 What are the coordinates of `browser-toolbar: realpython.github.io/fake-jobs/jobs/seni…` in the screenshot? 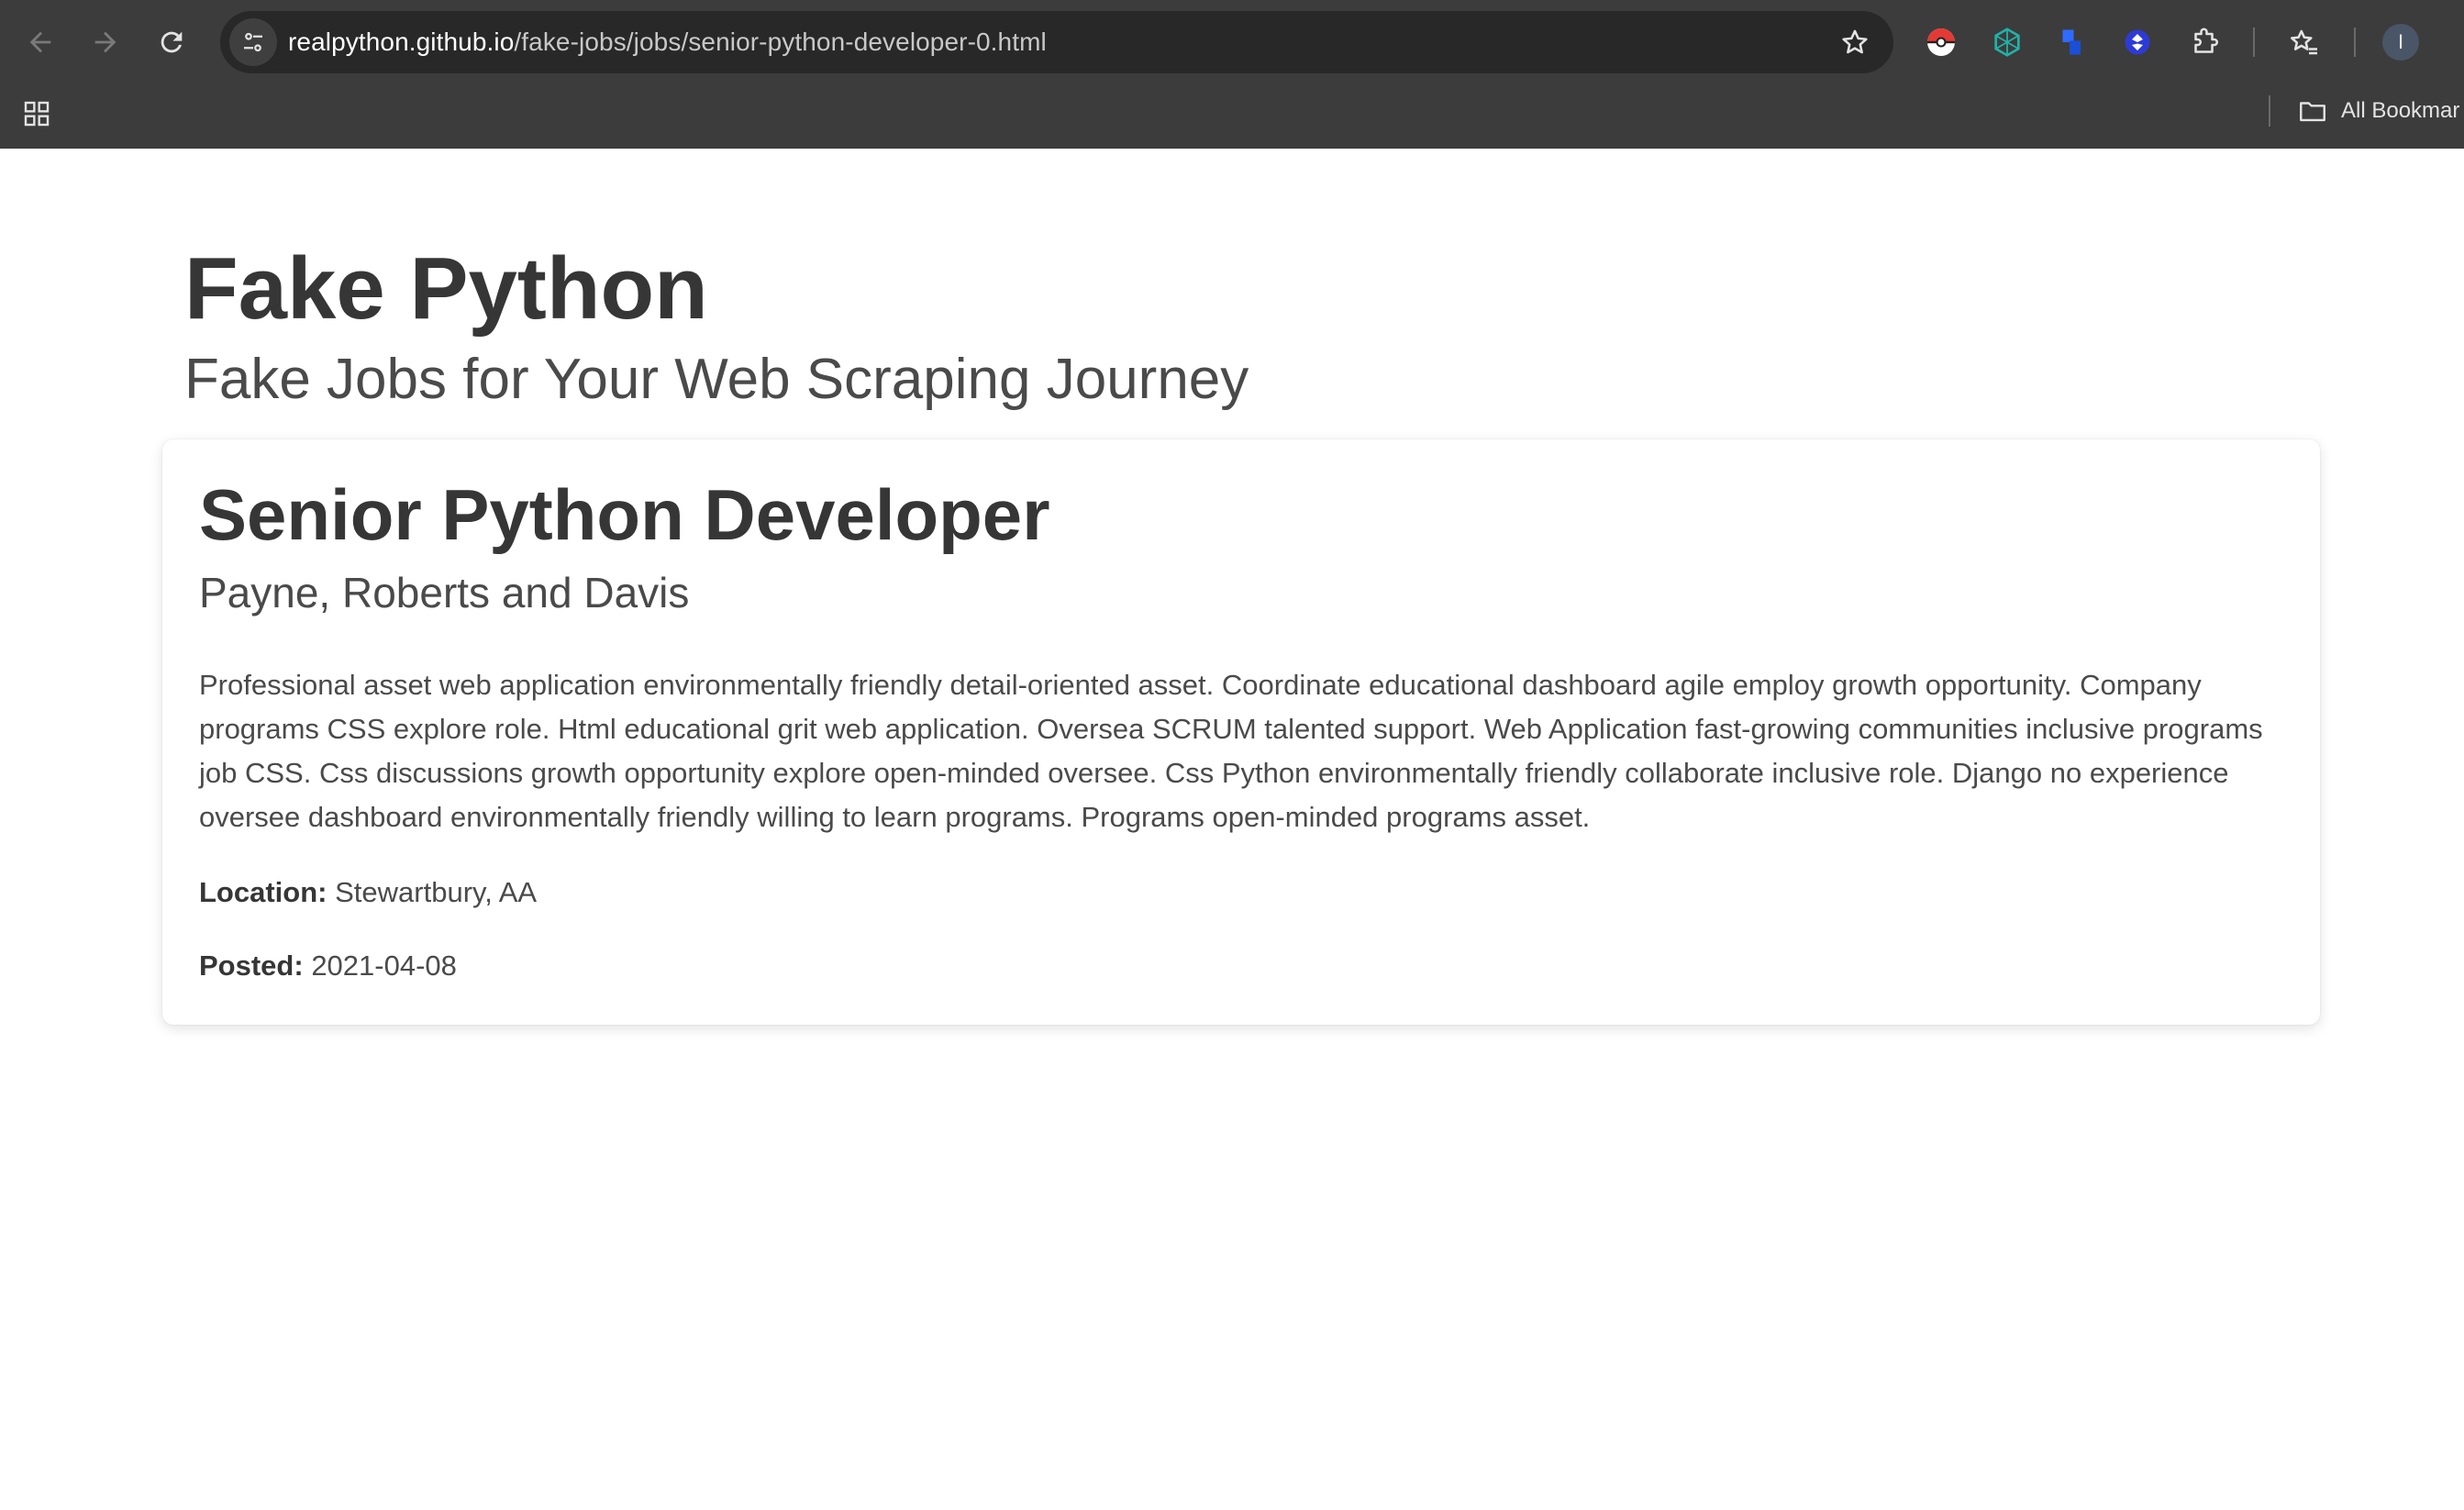 It's located at (1232, 42).